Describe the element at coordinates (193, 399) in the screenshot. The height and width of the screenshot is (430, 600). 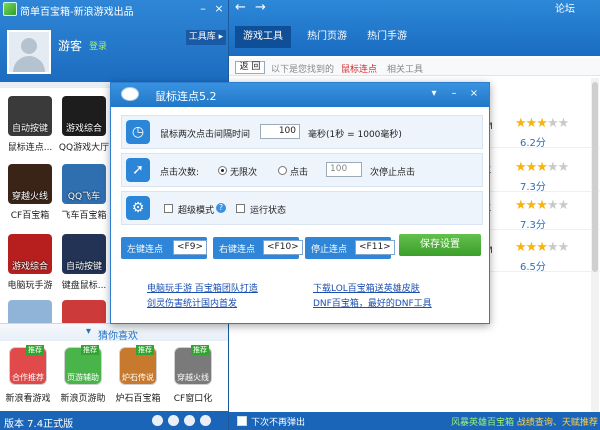
I see `guess-item-label: CF窗口化` at that location.